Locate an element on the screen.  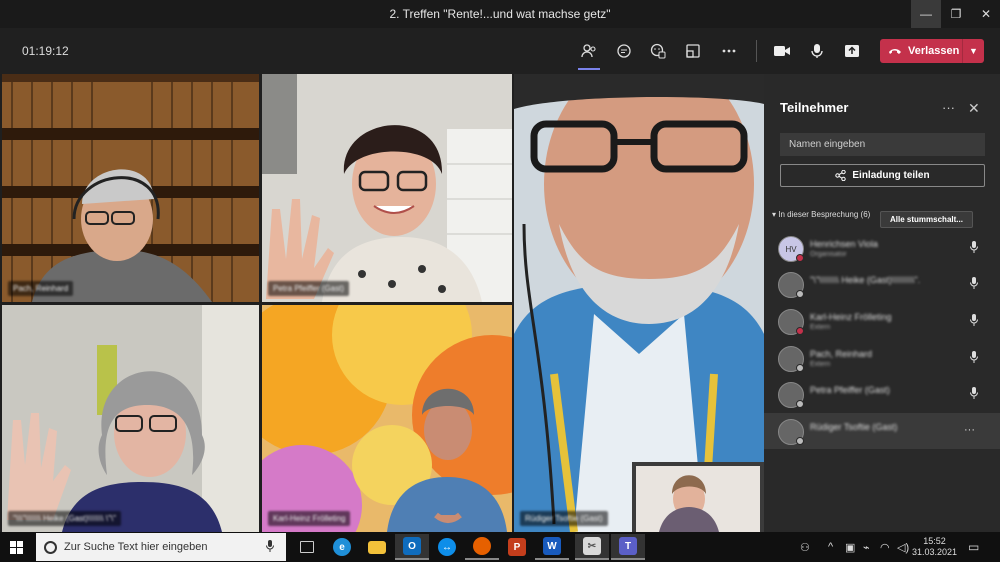
share-link-icon is located at coordinates (841, 175).